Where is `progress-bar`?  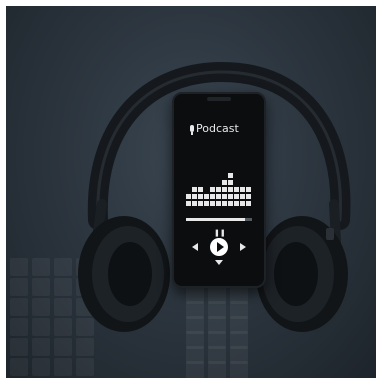 progress-bar is located at coordinates (219, 219).